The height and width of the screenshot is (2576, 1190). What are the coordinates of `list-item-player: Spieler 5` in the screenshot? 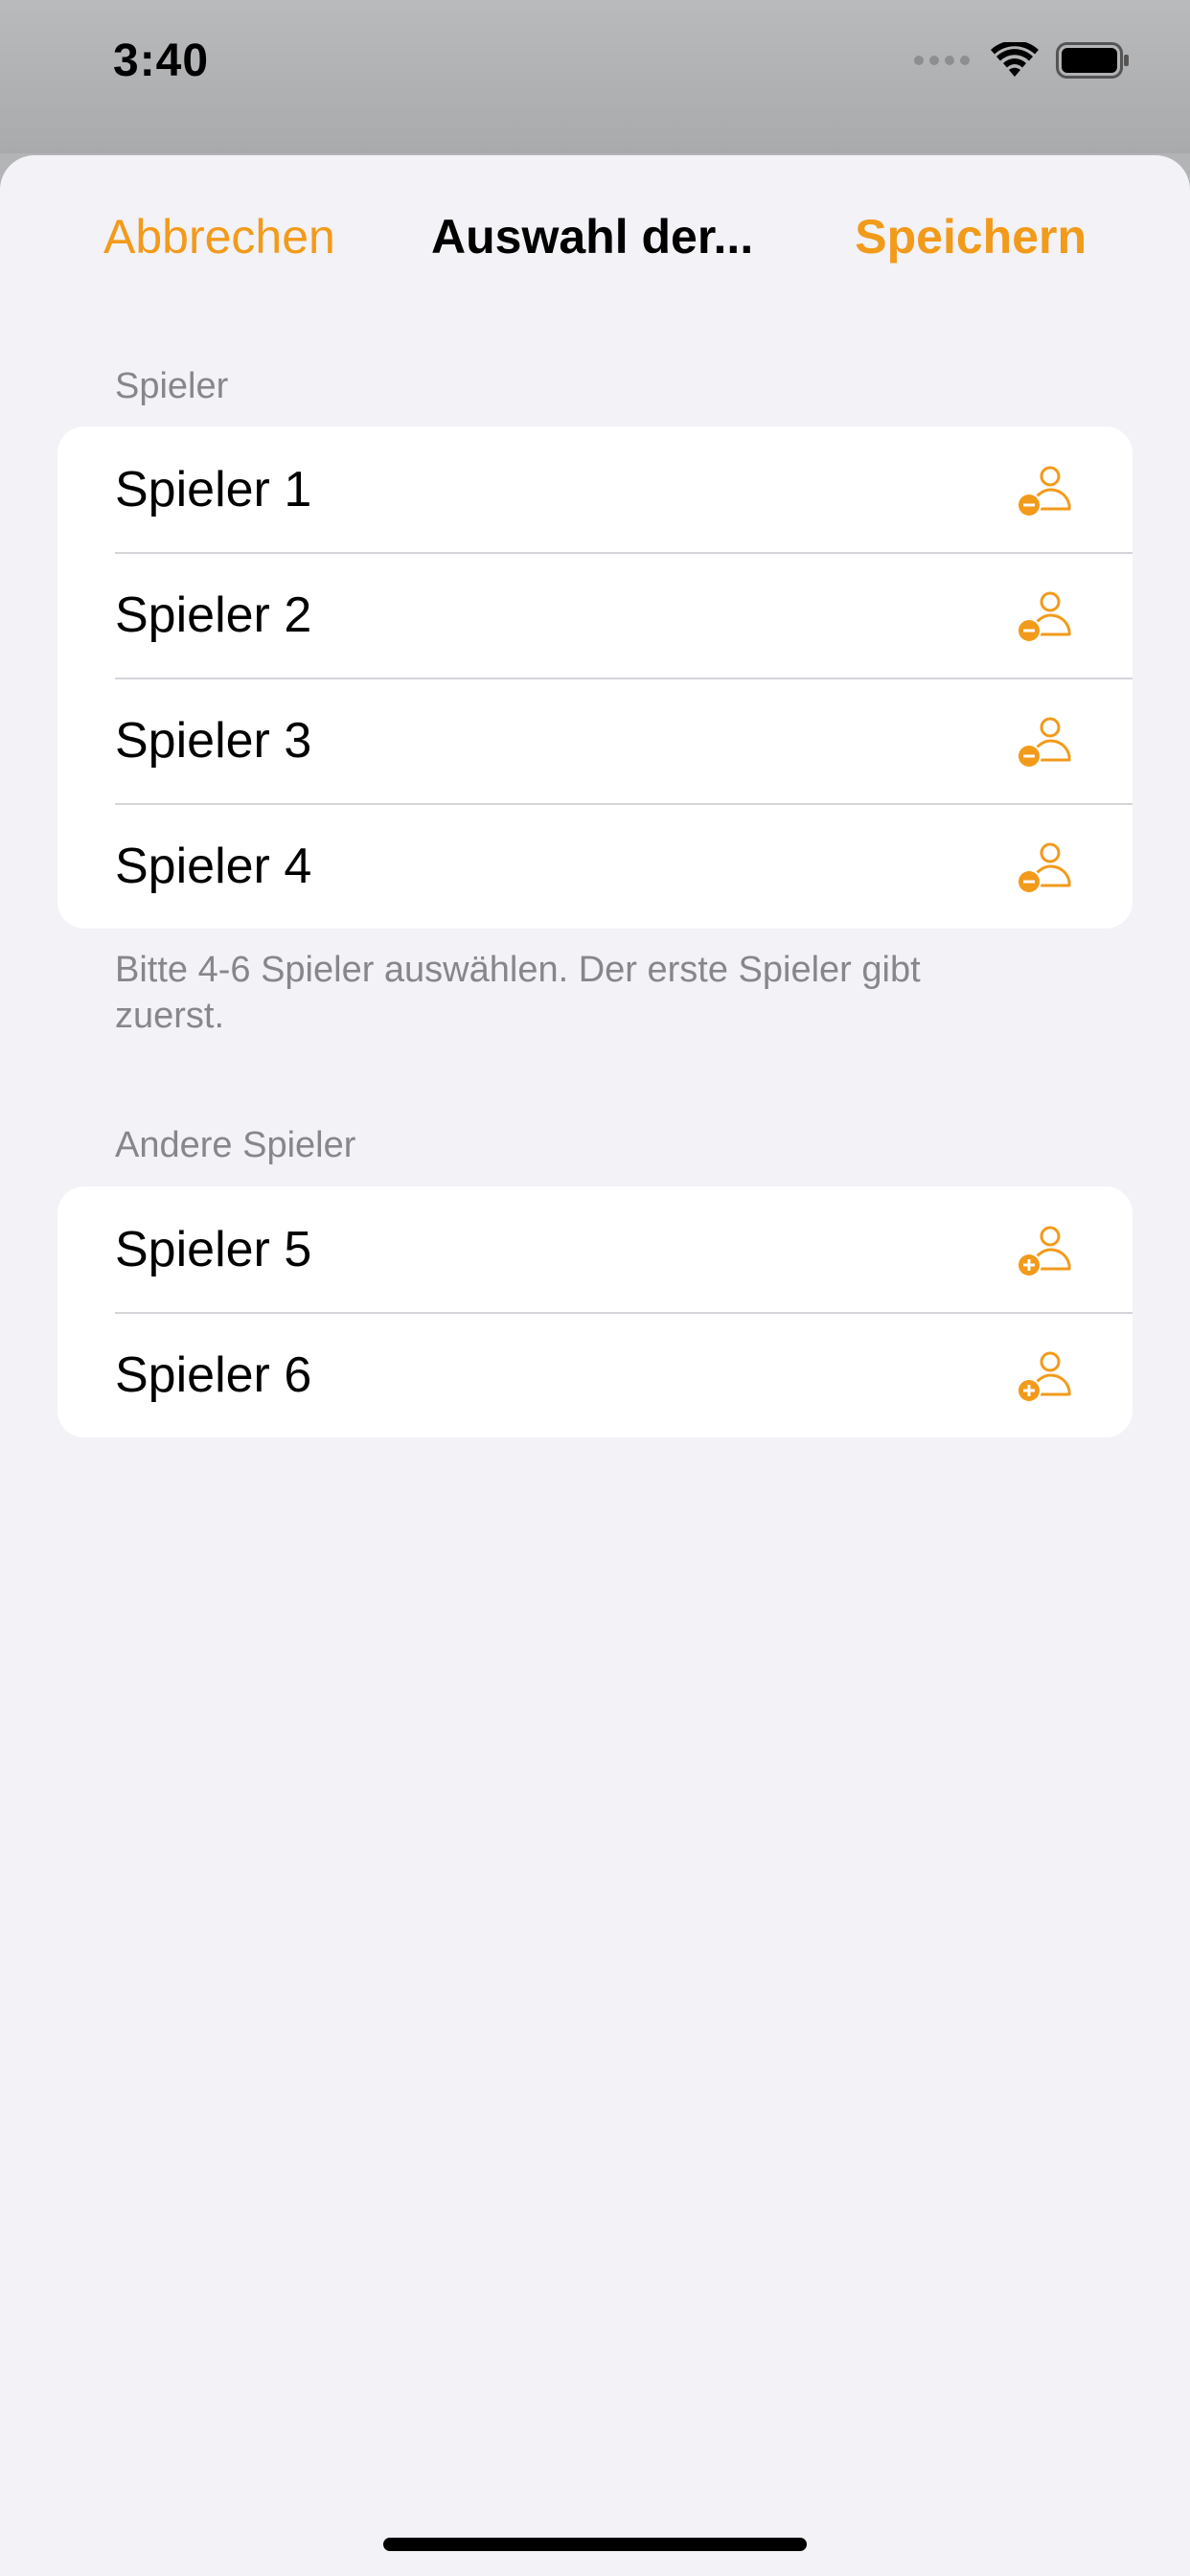 It's located at (595, 1249).